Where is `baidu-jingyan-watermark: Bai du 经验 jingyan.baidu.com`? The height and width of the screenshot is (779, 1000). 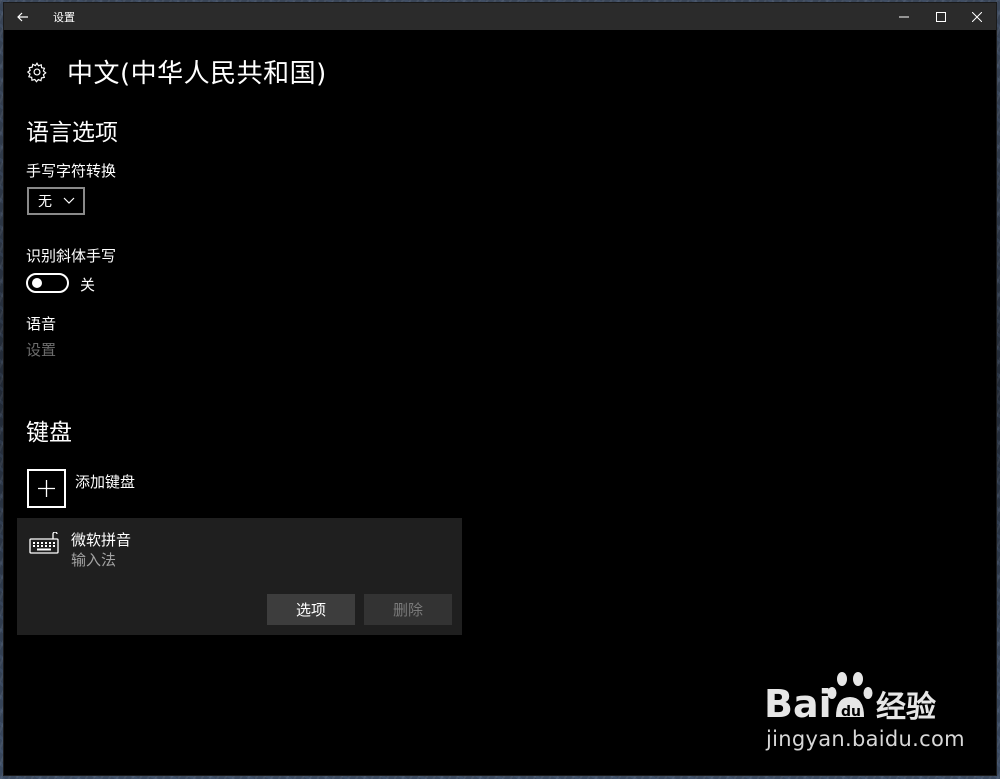 baidu-jingyan-watermark: Bai du 经验 jingyan.baidu.com is located at coordinates (863, 709).